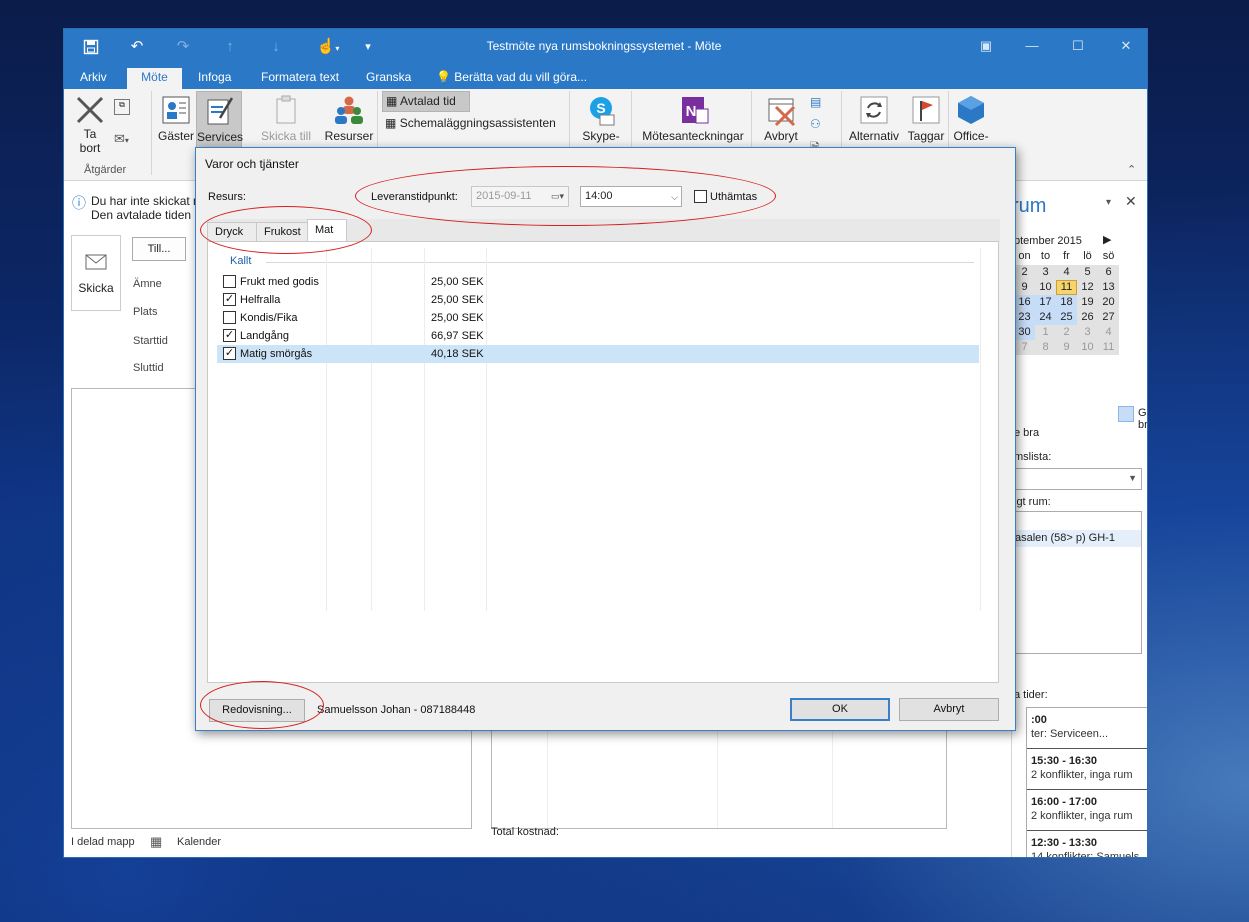 The height and width of the screenshot is (922, 1249). What do you see at coordinates (457, 300) in the screenshot?
I see `item-price: 25,00 SEK` at bounding box center [457, 300].